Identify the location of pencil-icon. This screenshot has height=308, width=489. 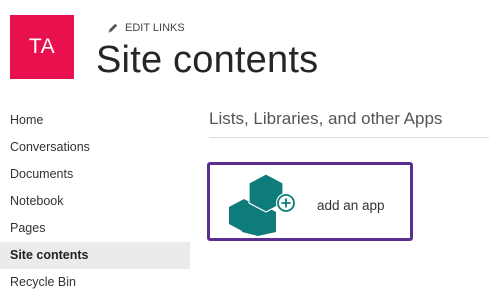
(113, 28).